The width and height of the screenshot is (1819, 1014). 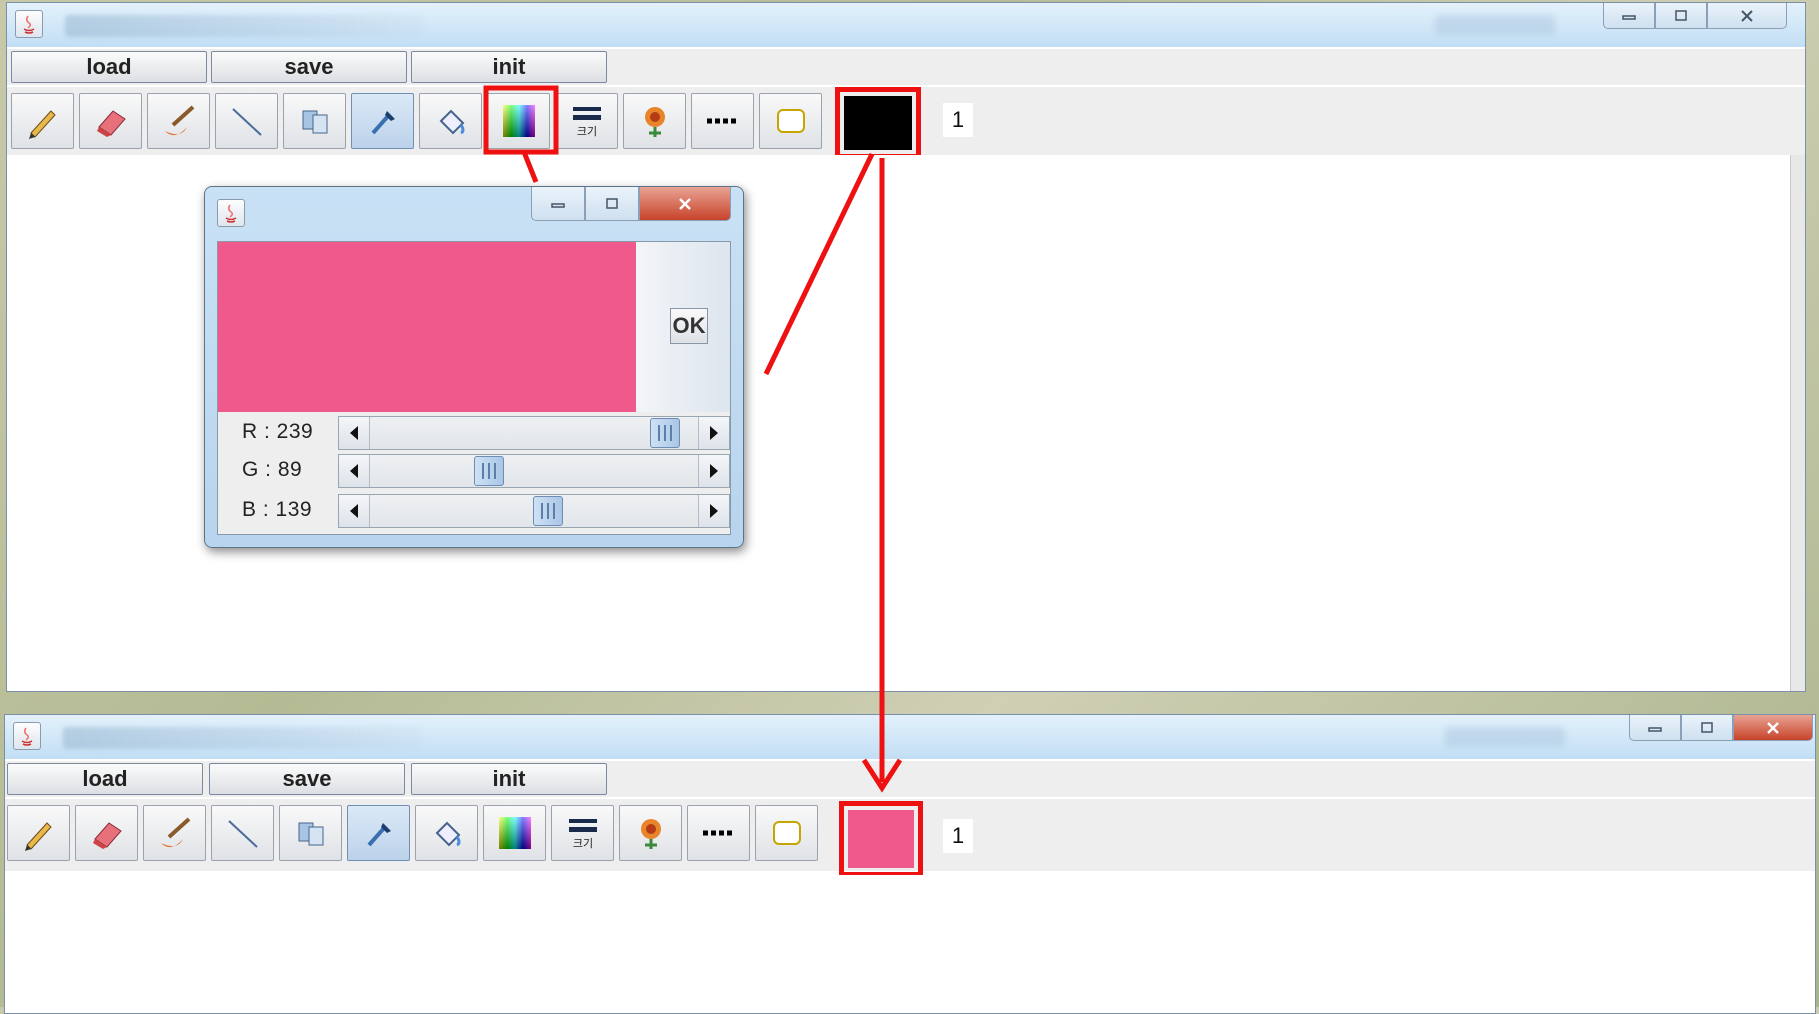 What do you see at coordinates (665, 433) in the screenshot?
I see `red-slider-thumb` at bounding box center [665, 433].